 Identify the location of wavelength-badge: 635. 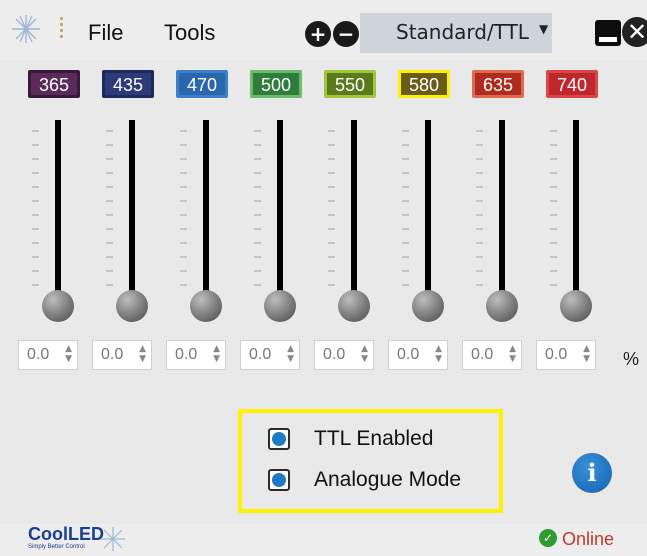
(498, 84).